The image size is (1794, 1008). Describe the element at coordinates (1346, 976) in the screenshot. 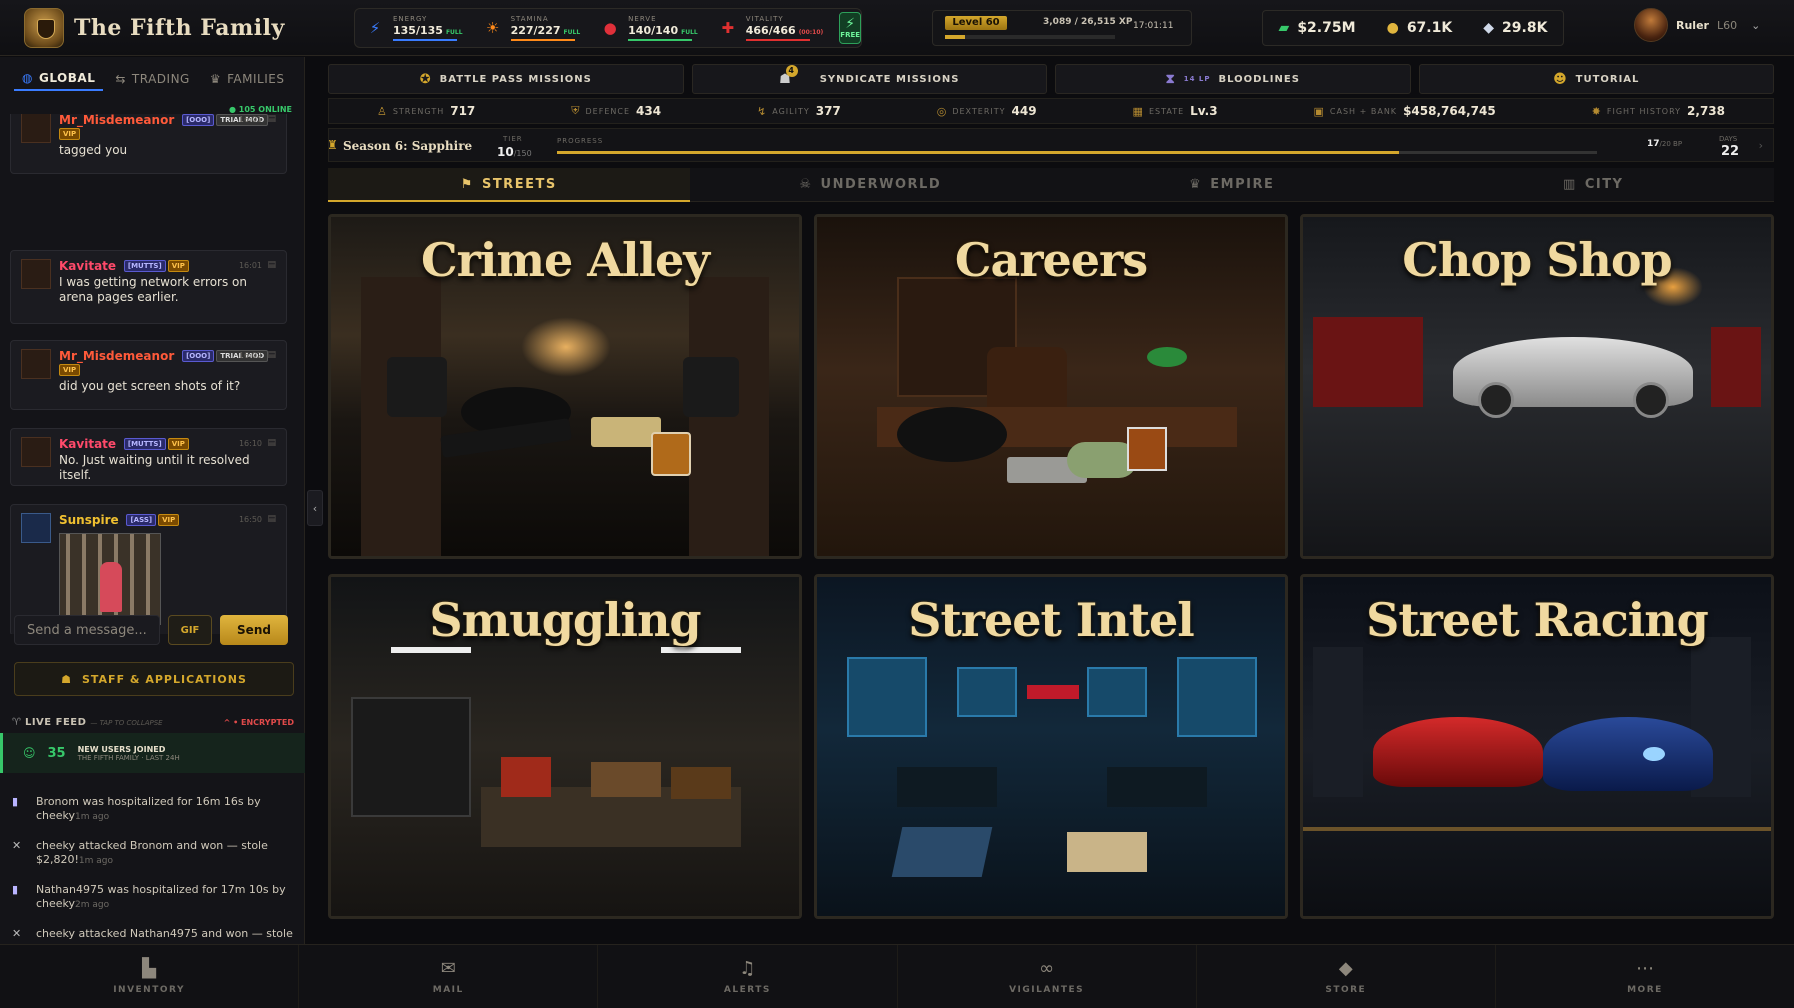

I see `nav-store: ◆ STORE` at that location.